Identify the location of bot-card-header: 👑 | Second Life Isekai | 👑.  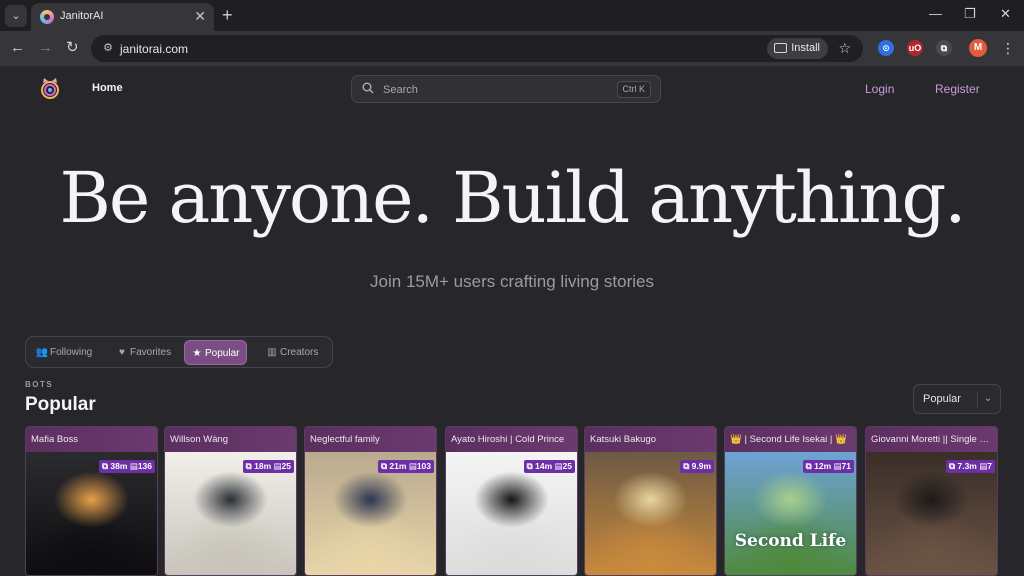
(790, 439).